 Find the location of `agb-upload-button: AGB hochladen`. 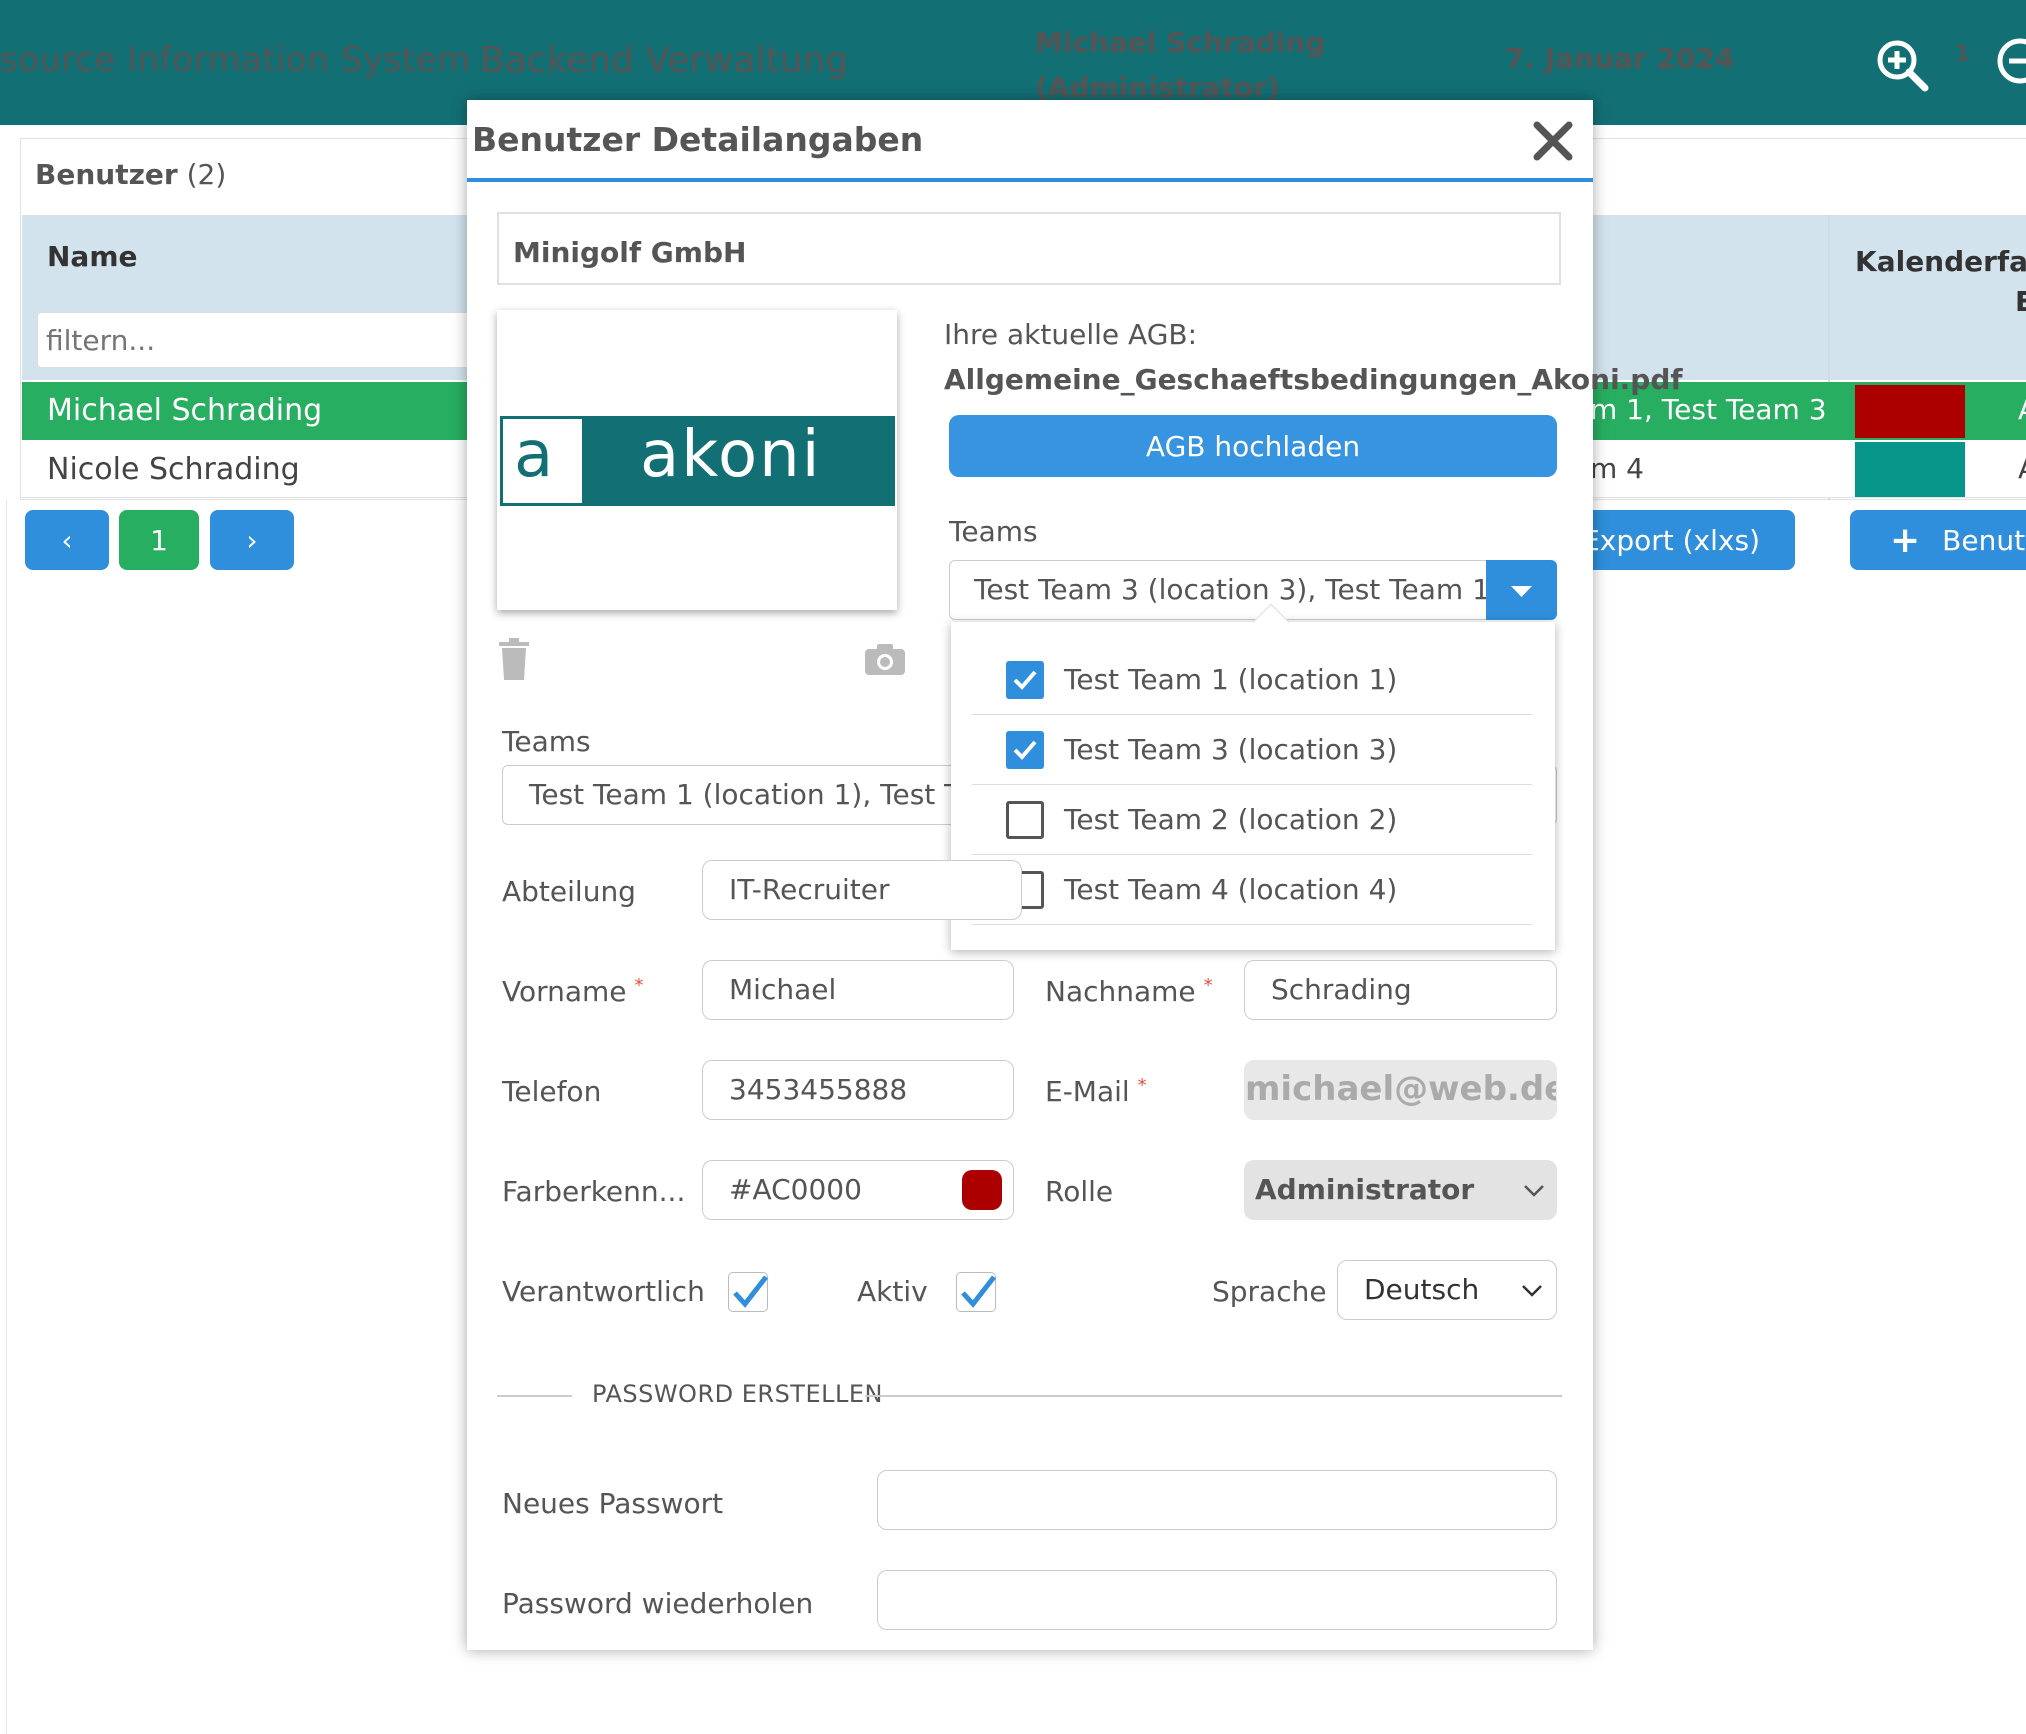

agb-upload-button: AGB hochladen is located at coordinates (1253, 446).